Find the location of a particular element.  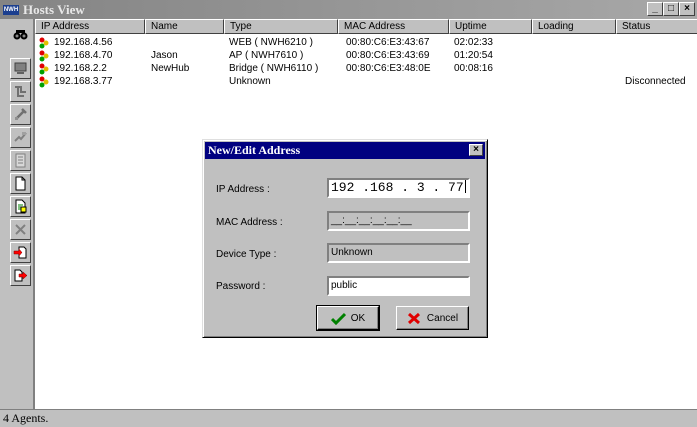

column-header-loading: Loading is located at coordinates (574, 26).